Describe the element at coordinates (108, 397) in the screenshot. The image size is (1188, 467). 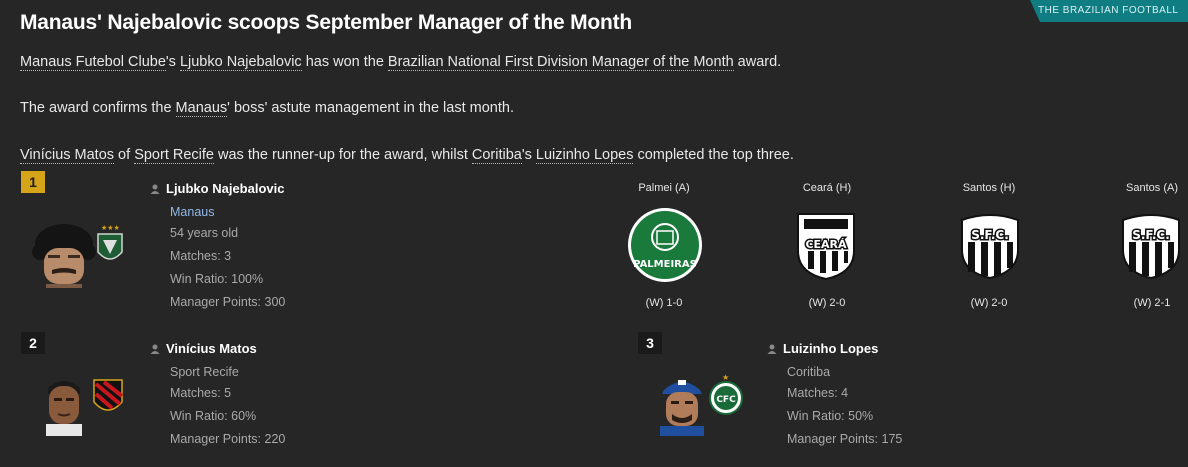
I see `sport-recife-crest` at that location.